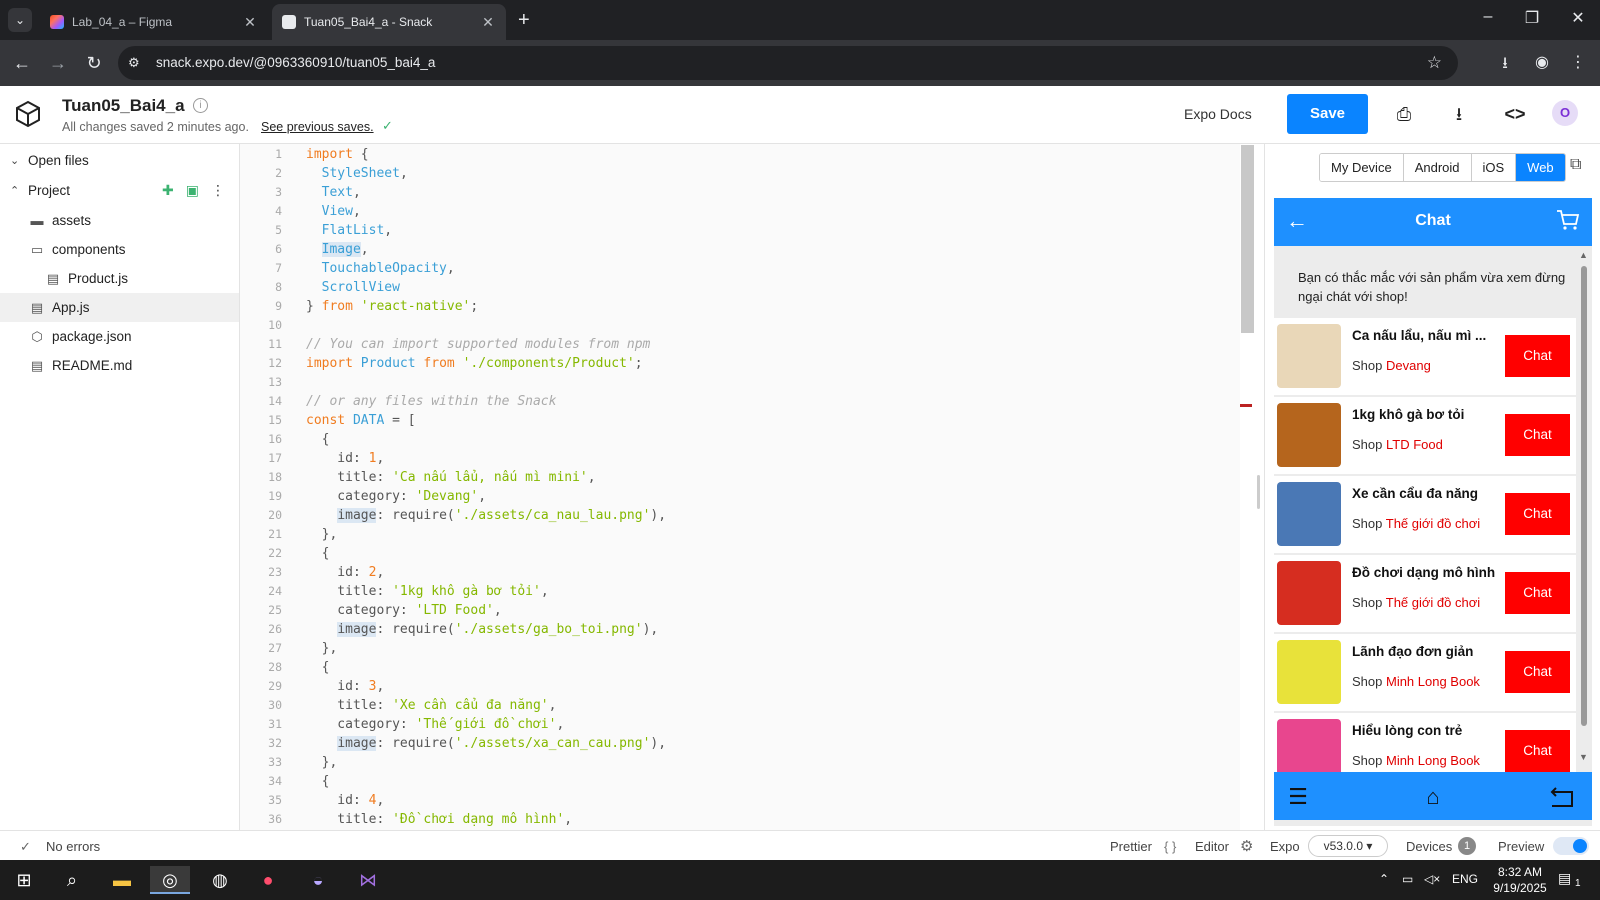 The height and width of the screenshot is (900, 1600). What do you see at coordinates (431, 705) in the screenshot?
I see `code-line: title: 'Xe cần cẩu đa năng',` at bounding box center [431, 705].